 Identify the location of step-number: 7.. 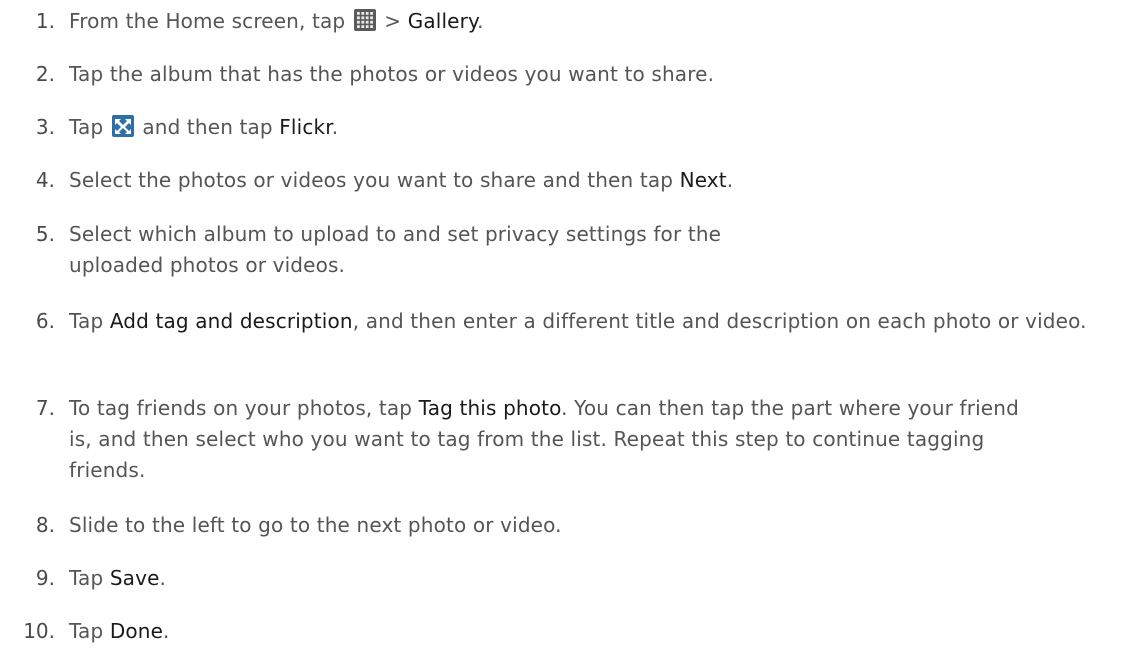
(45, 408).